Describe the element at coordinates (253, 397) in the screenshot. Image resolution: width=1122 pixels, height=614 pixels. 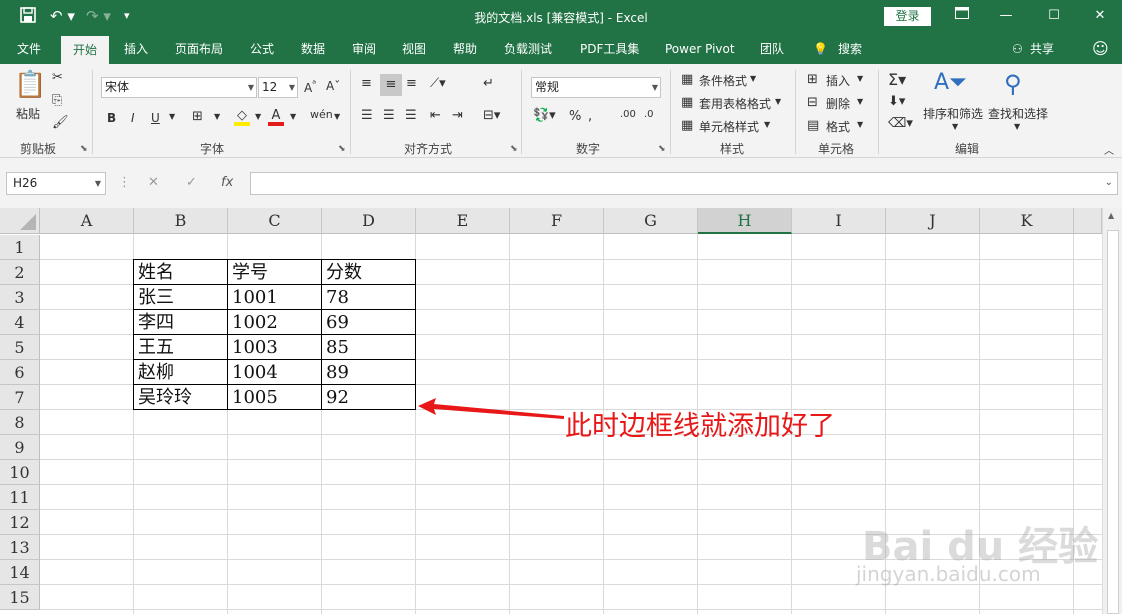
I see `cell-C7: 1005` at that location.